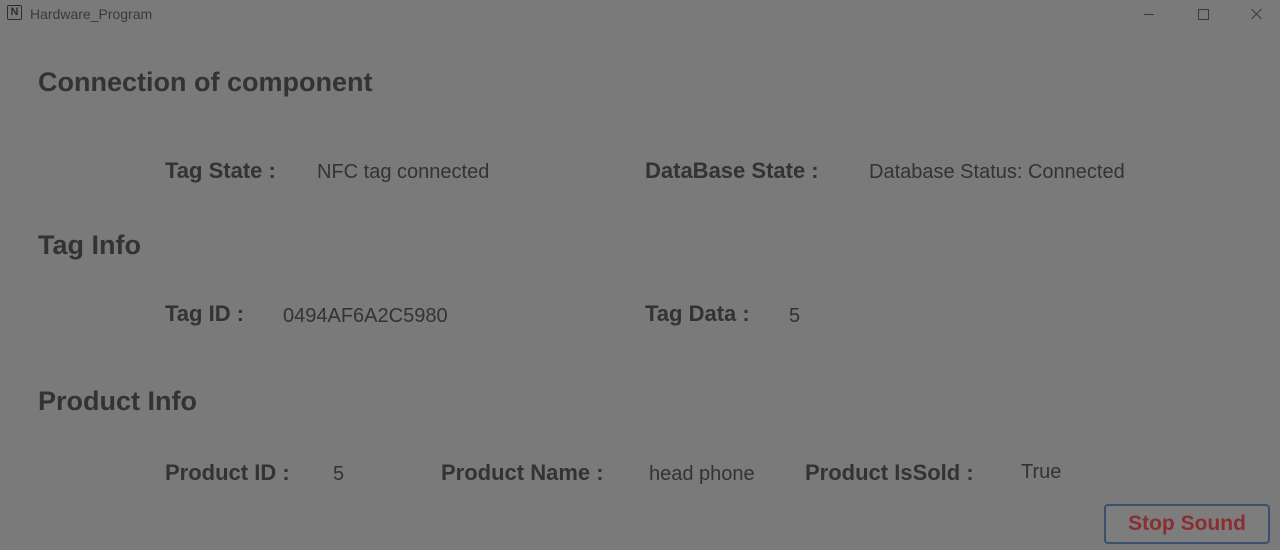  I want to click on maximize-icon, so click(1203, 14).